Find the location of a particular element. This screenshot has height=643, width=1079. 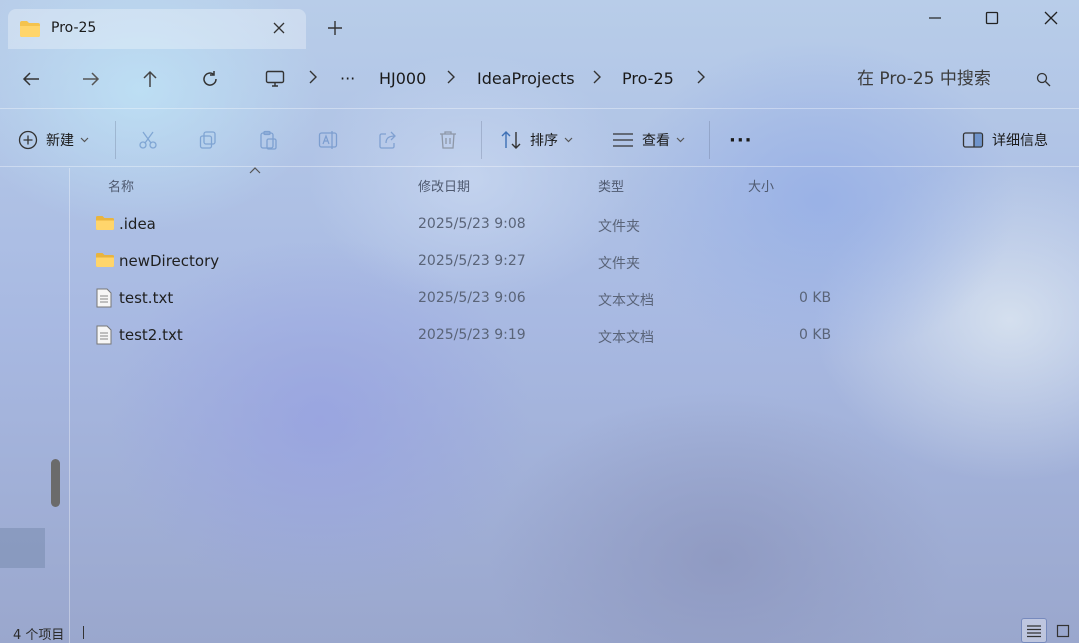

view-button: 查看 is located at coordinates (648, 140).